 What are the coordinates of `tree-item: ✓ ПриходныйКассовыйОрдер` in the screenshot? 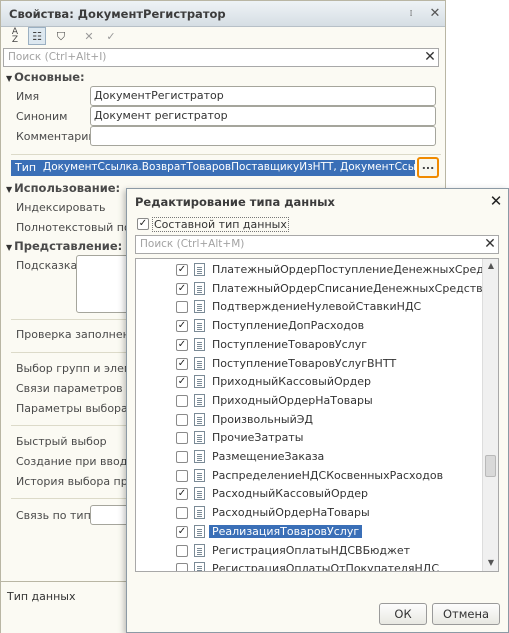 It's located at (309, 382).